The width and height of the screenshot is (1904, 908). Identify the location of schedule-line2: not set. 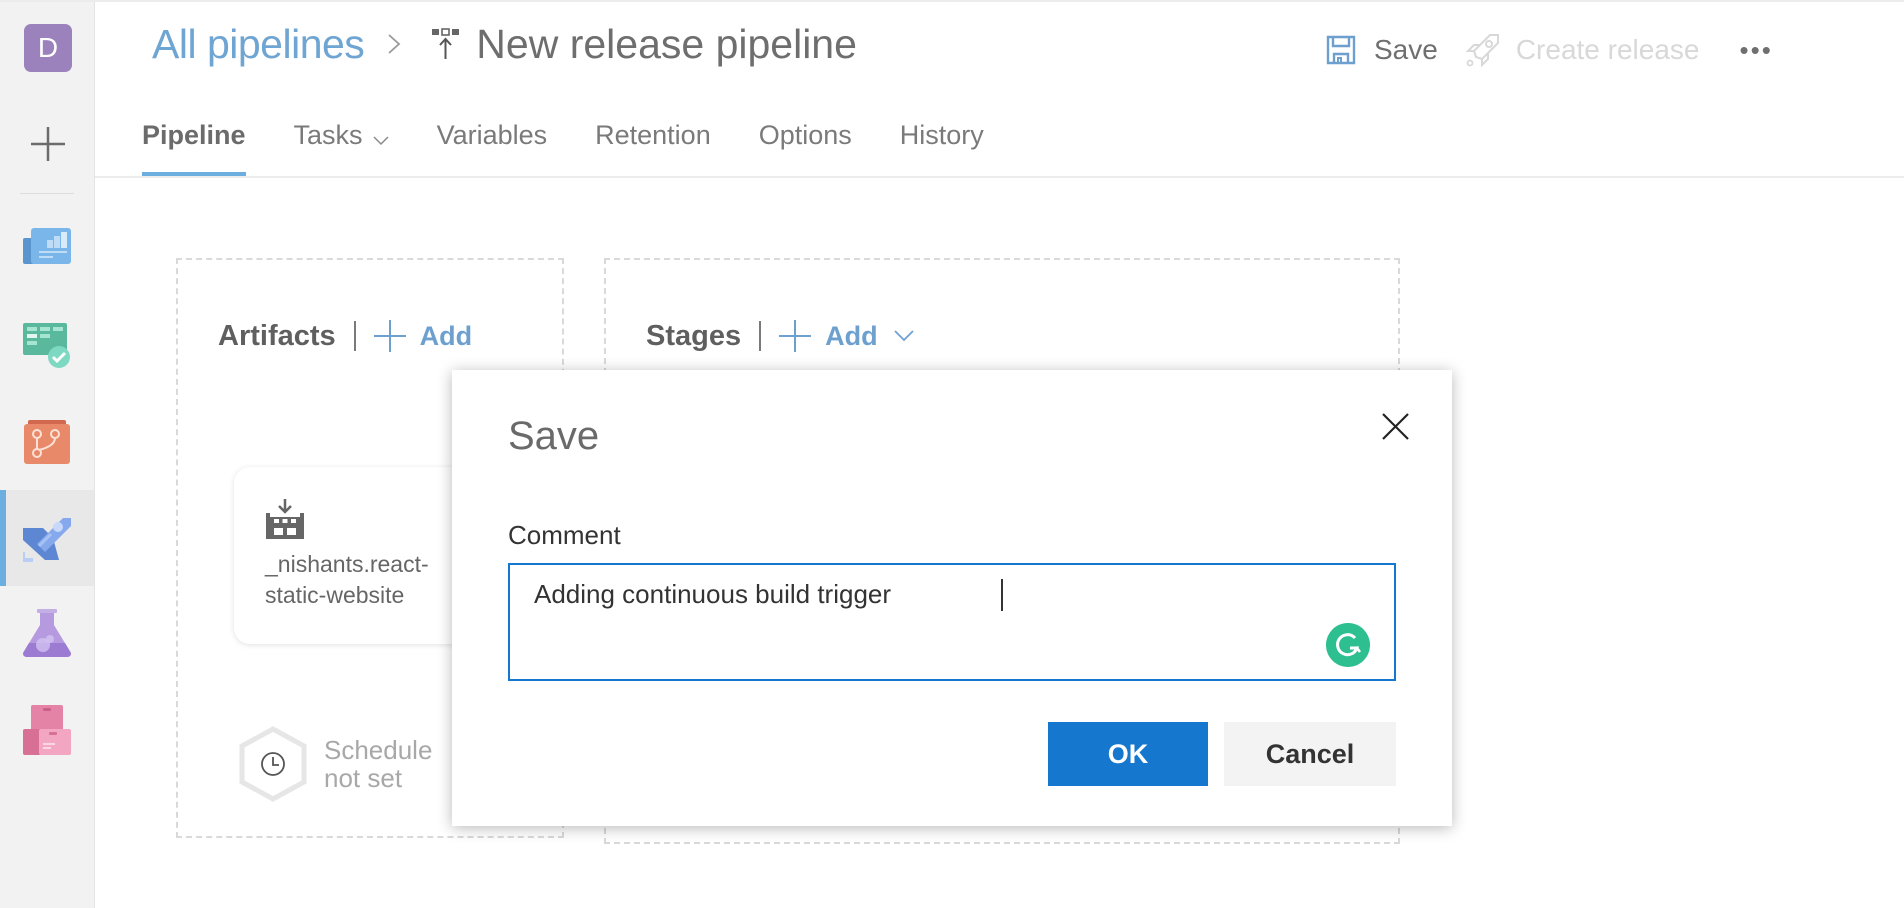
(363, 778).